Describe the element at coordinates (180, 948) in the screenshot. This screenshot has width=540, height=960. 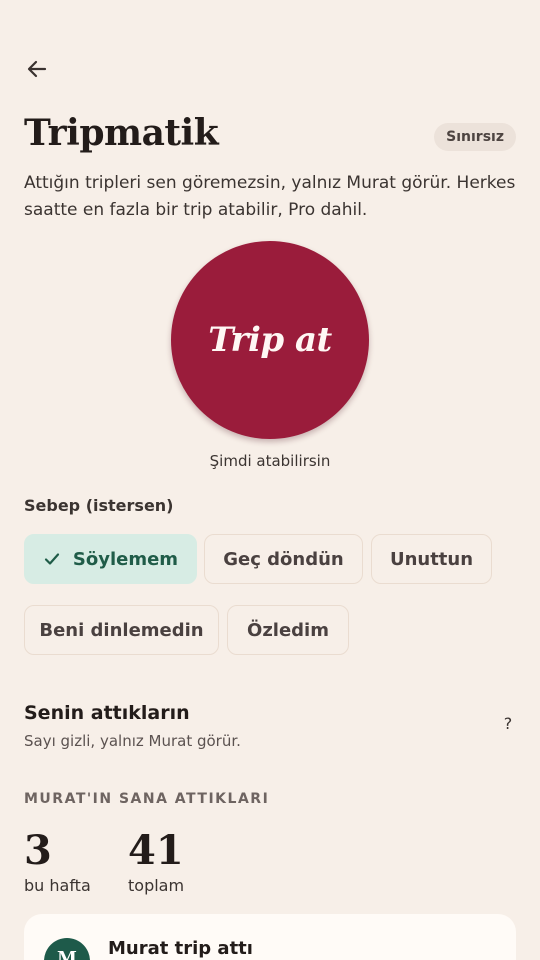
I see `activity-title: Murat trip attı` at that location.